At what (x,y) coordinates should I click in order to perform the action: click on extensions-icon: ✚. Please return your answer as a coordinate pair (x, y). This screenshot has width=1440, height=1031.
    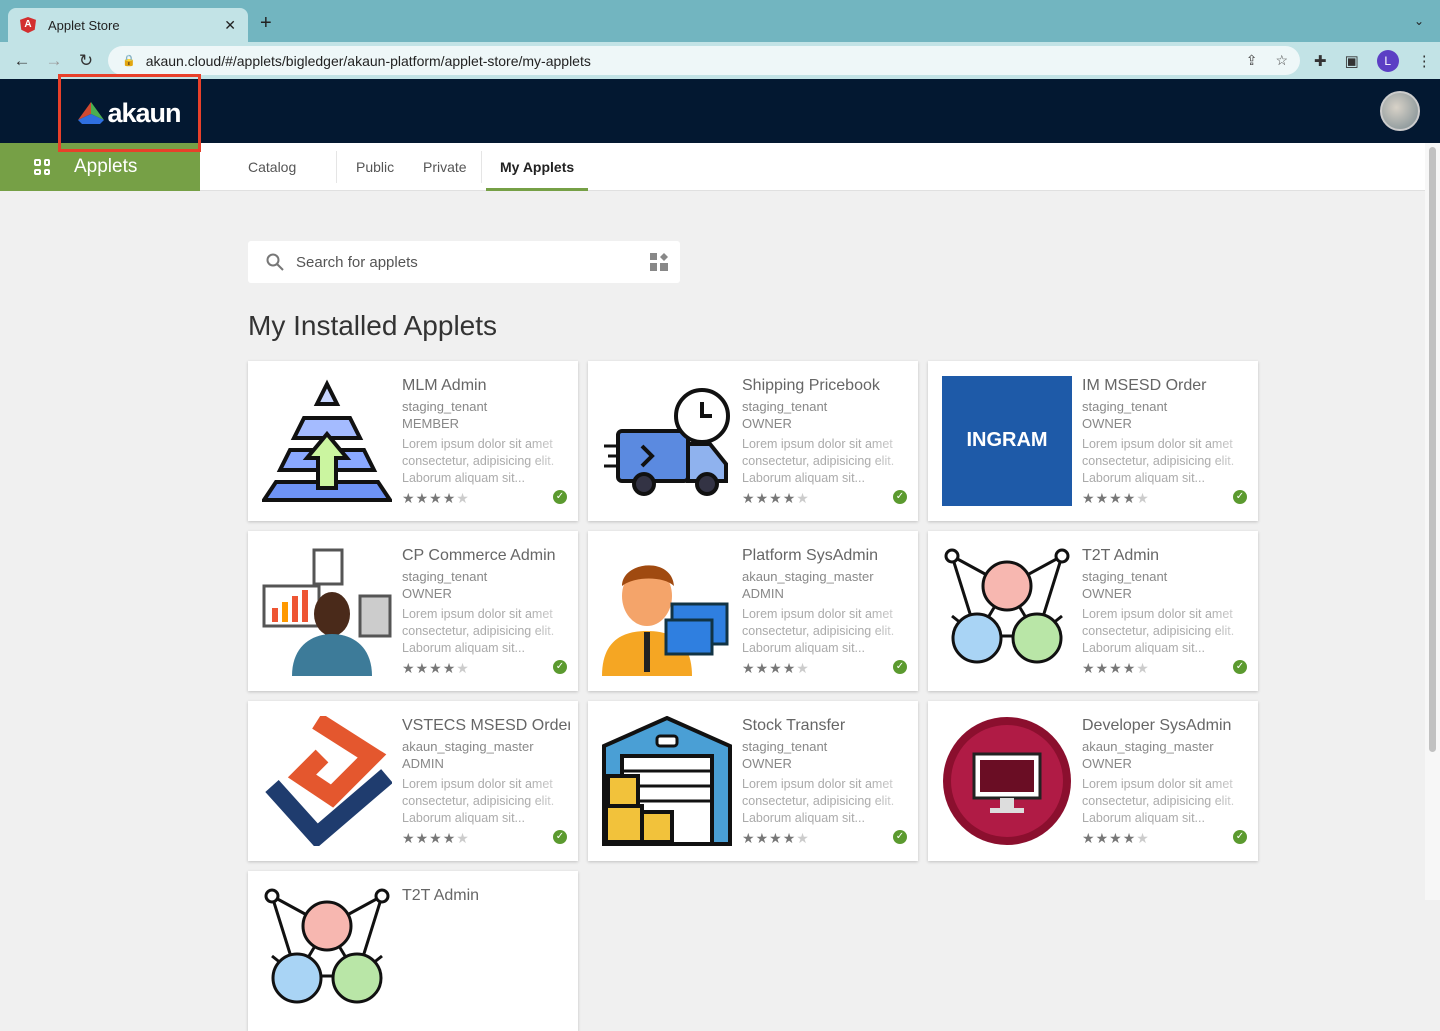
    Looking at the image, I should click on (1320, 61).